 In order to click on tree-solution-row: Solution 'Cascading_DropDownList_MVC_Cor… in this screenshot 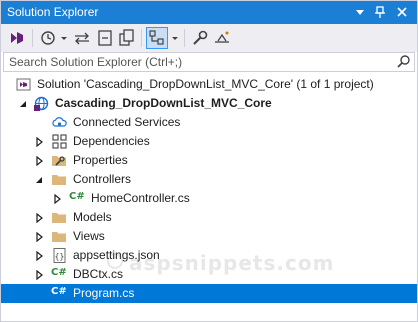, I will do `click(209, 84)`.